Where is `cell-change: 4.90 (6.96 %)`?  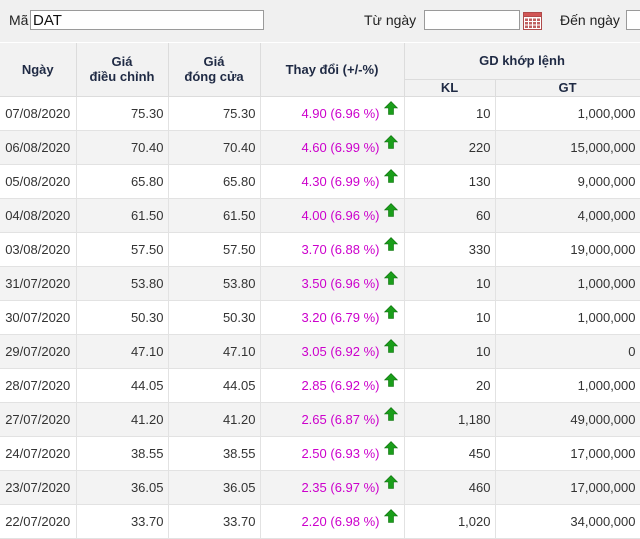 cell-change: 4.90 (6.96 %) is located at coordinates (332, 113).